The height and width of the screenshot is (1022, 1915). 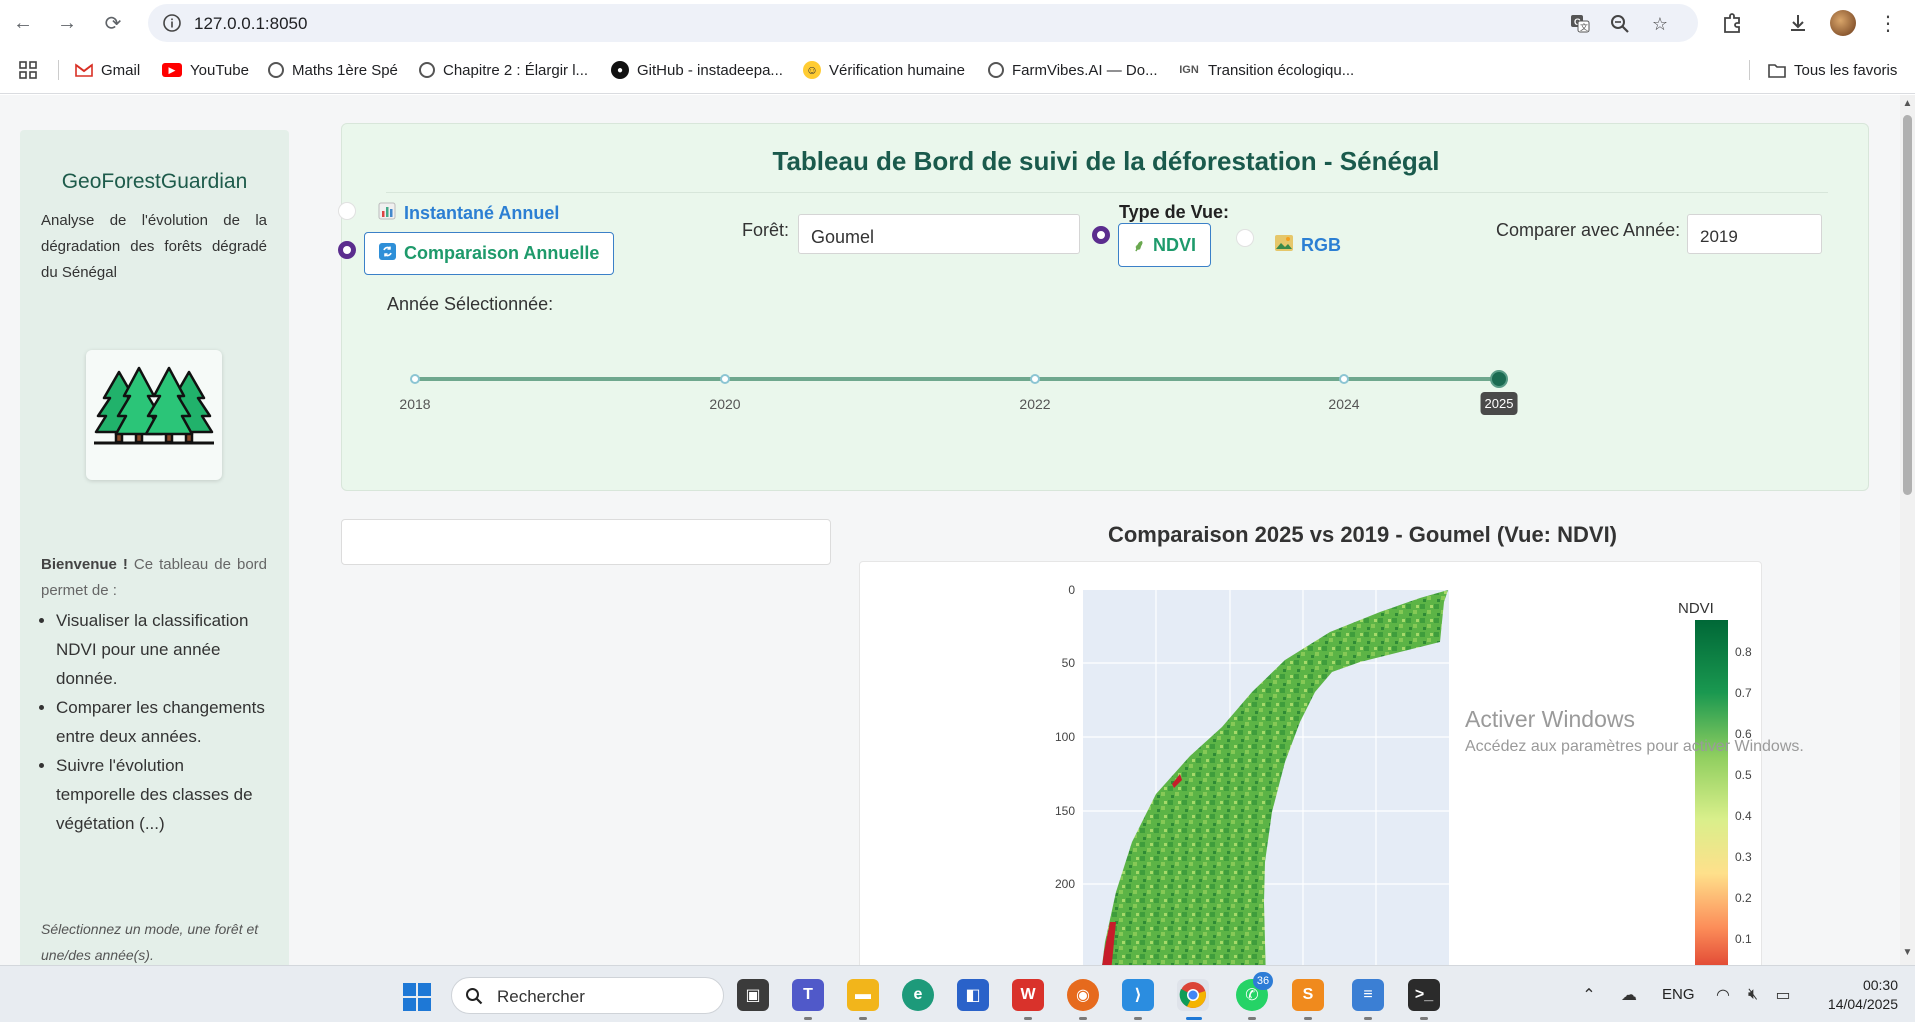 I want to click on view-radio-ndvi, so click(x=1101, y=235).